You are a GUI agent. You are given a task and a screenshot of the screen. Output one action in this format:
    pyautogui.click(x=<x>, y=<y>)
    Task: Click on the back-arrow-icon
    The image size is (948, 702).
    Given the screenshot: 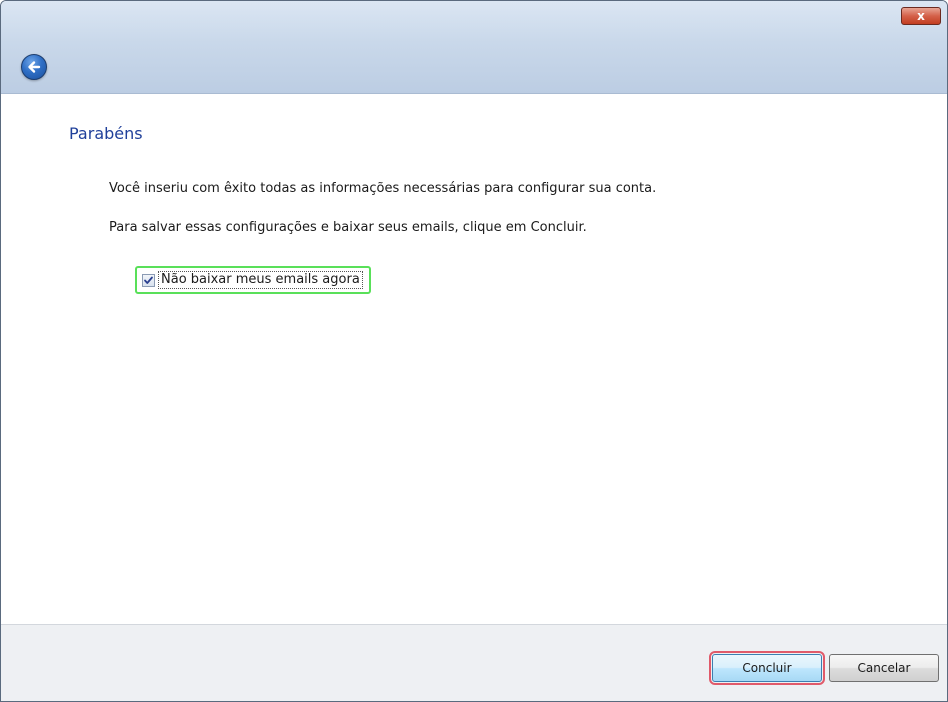 What is the action you would take?
    pyautogui.click(x=34, y=67)
    